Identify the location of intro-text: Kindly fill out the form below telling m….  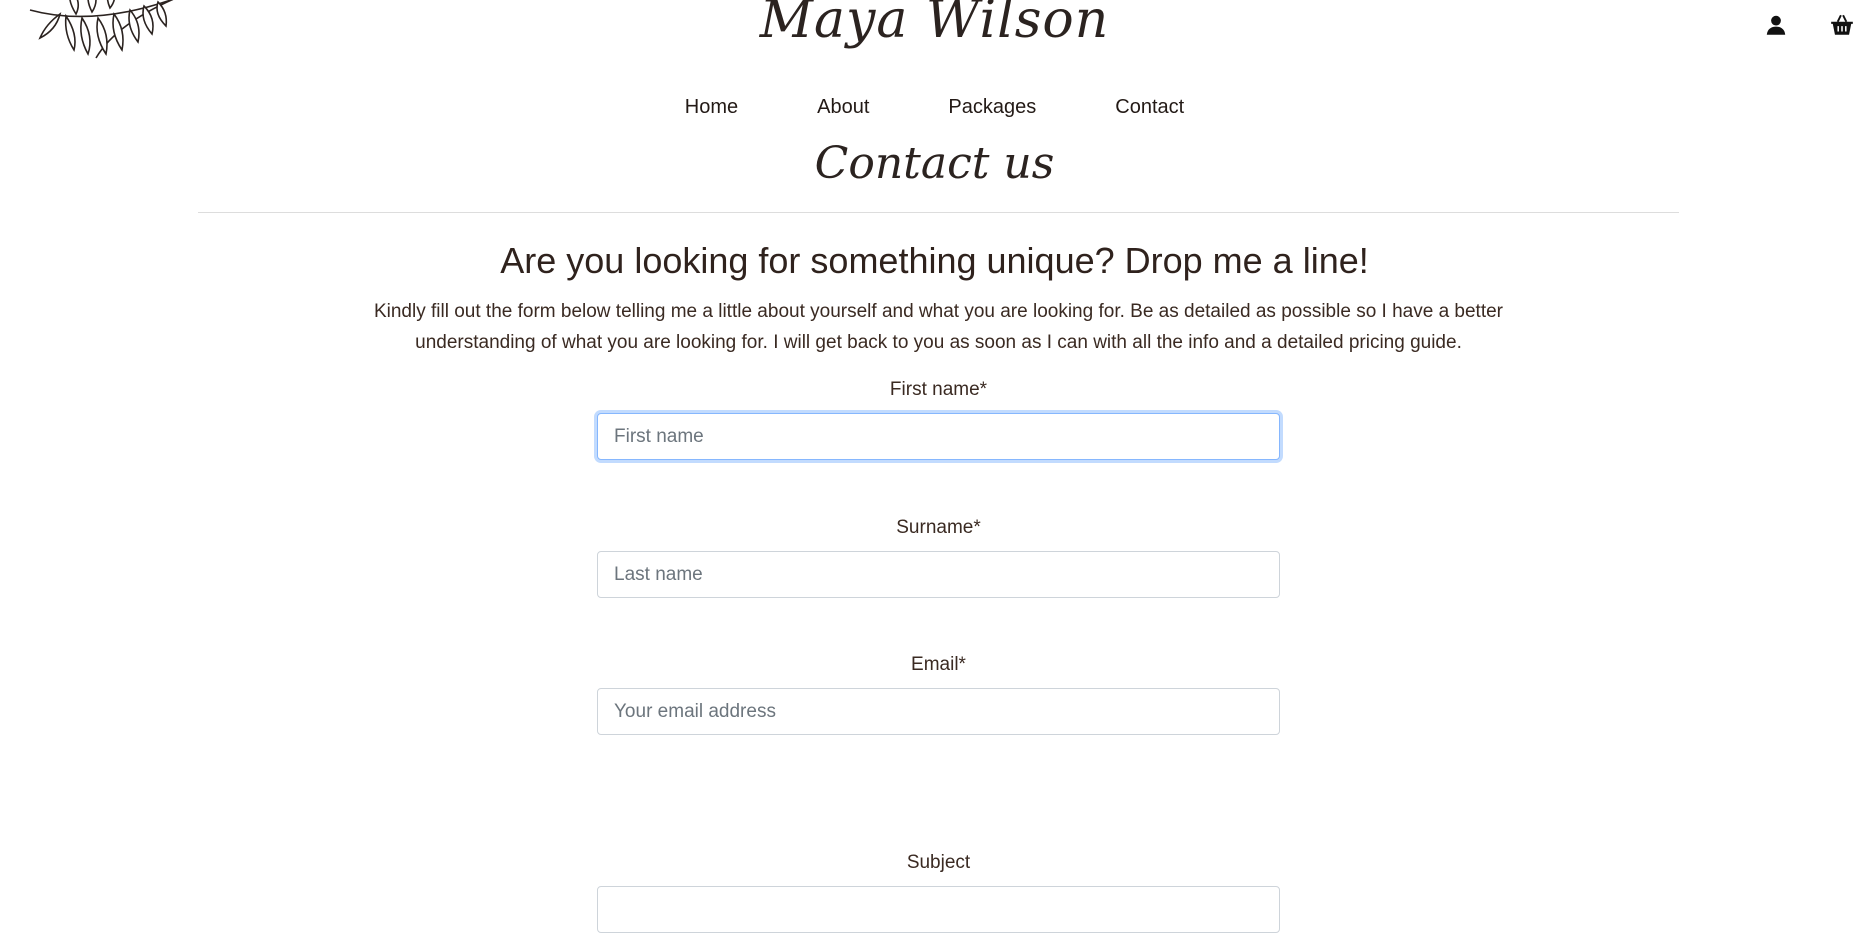
(938, 327).